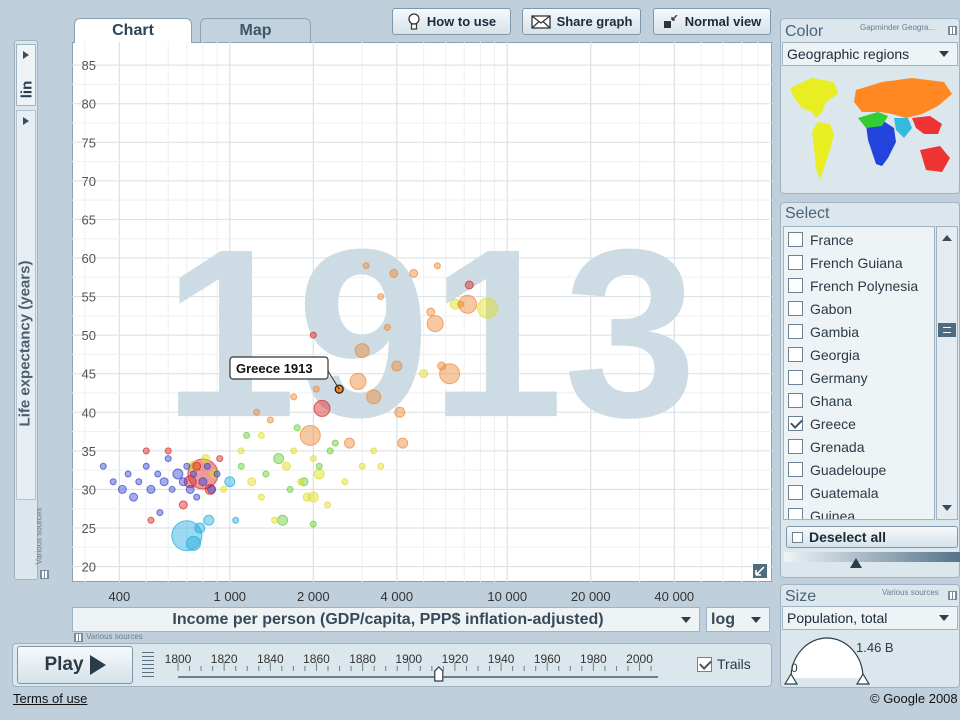  What do you see at coordinates (821, 511) in the screenshot?
I see `country-item: Guinea` at bounding box center [821, 511].